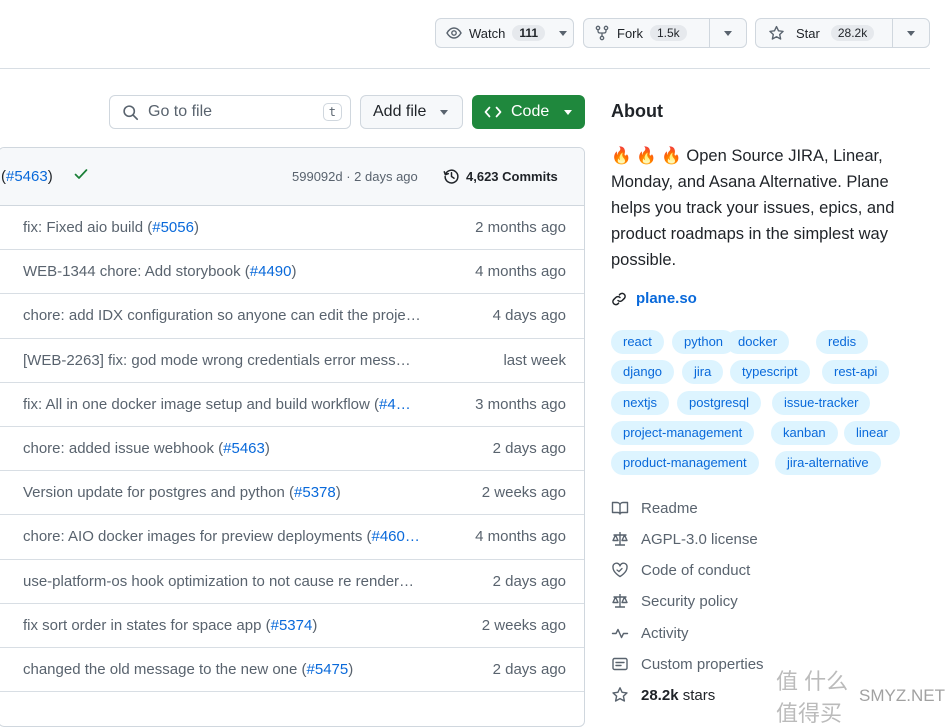 The image size is (945, 728). Describe the element at coordinates (719, 403) in the screenshot. I see `topic-tag: postgresql` at that location.